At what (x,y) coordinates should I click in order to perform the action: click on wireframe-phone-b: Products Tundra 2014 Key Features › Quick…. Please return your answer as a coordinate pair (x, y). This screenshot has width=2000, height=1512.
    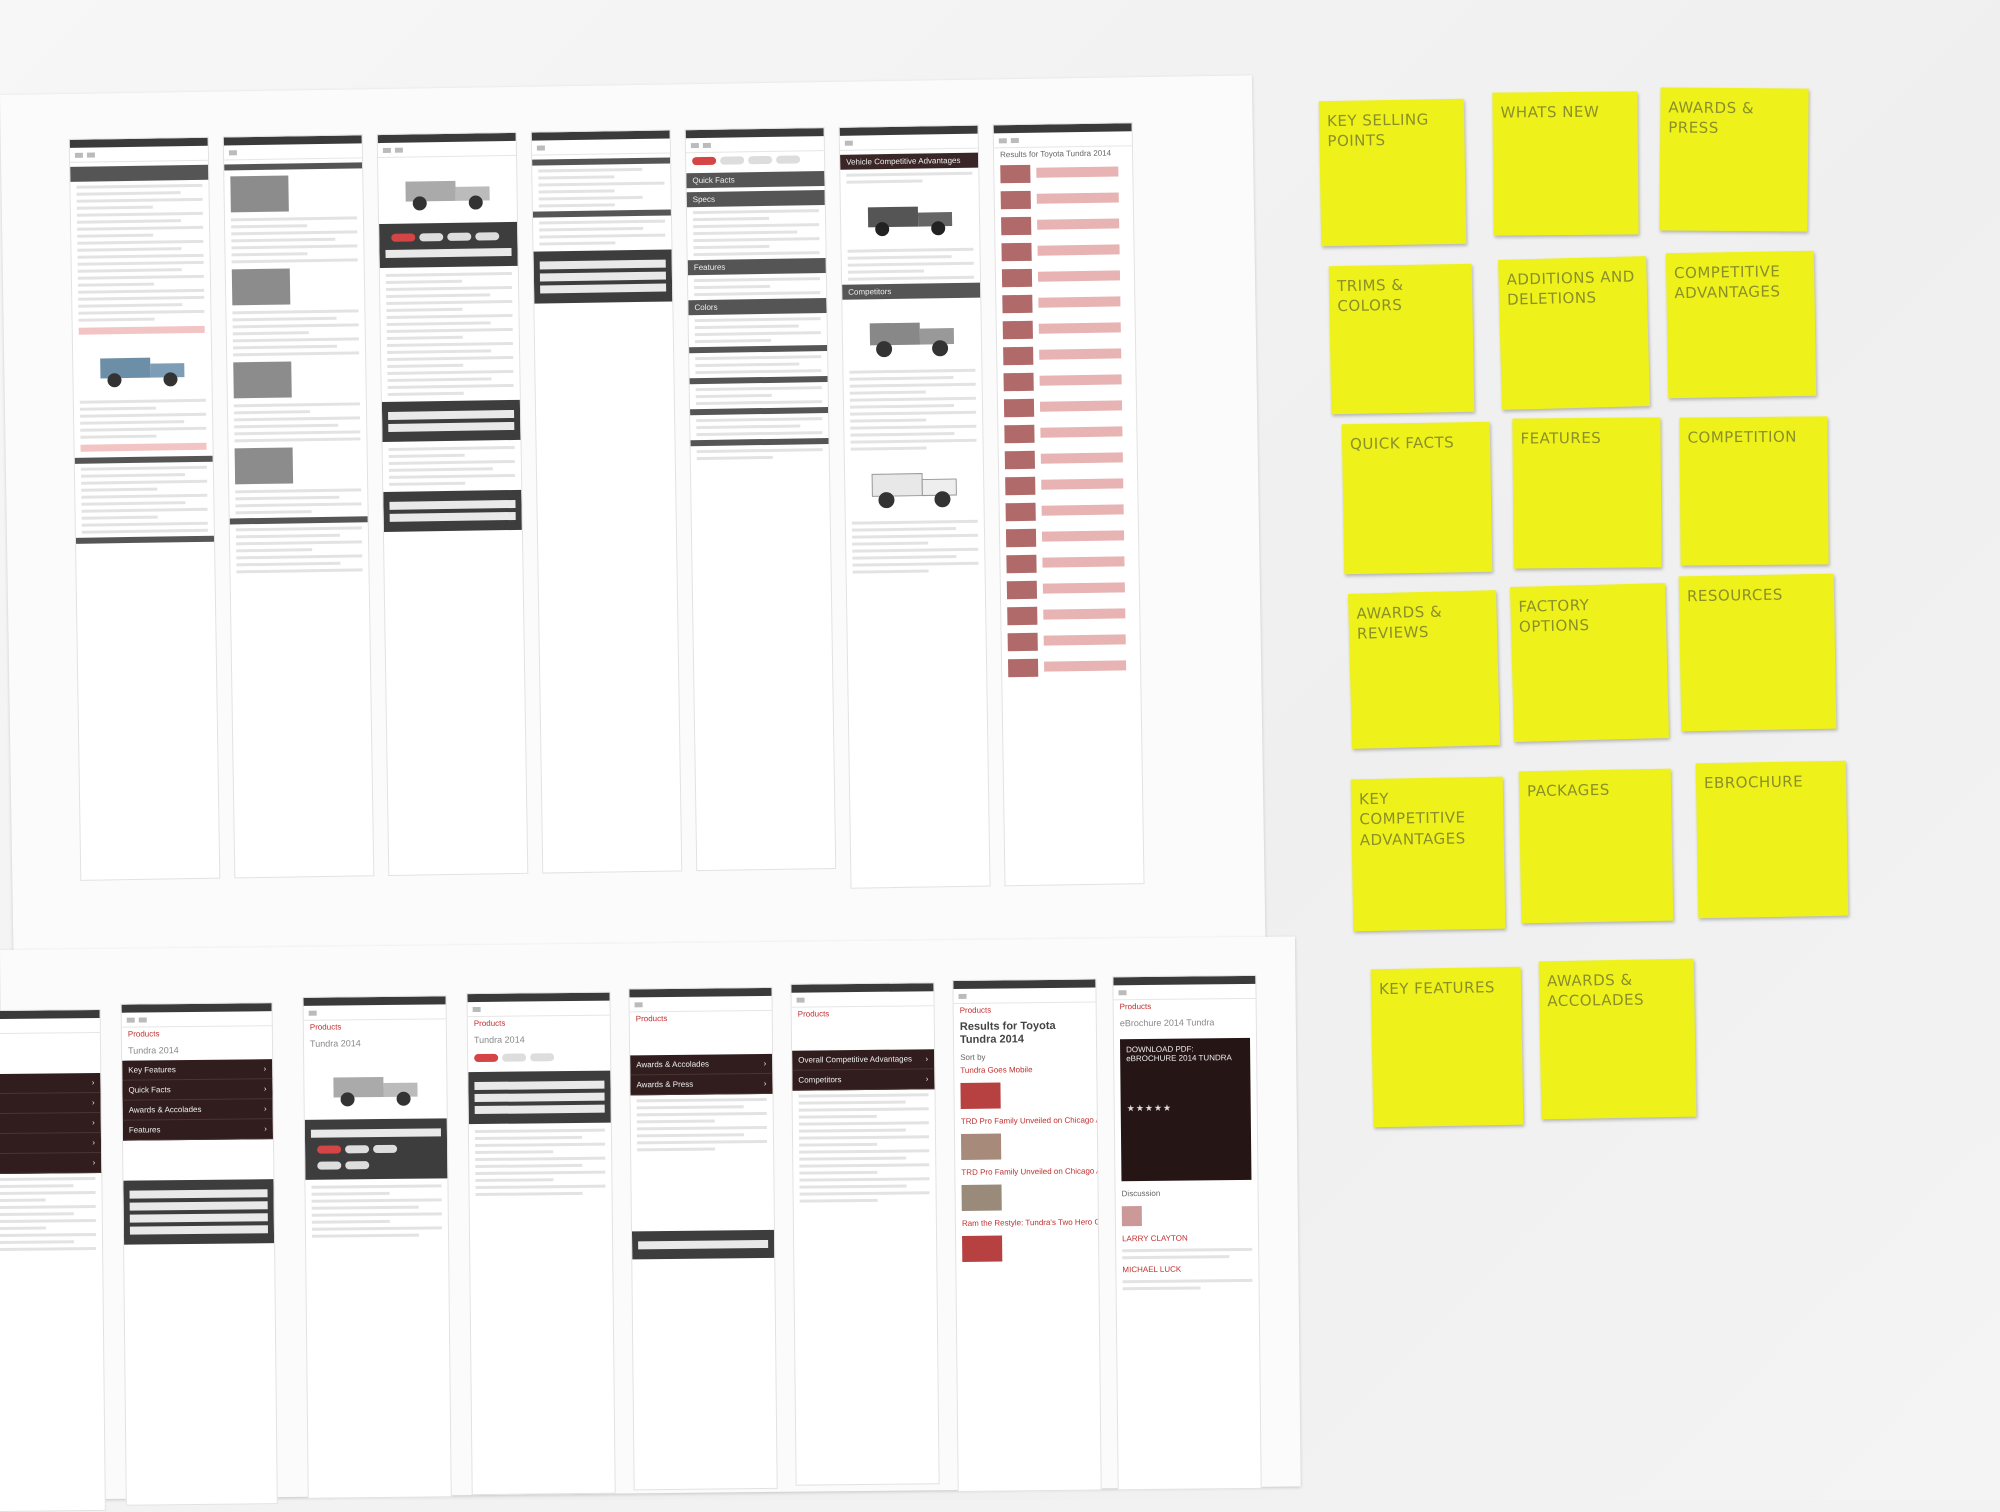
    Looking at the image, I should click on (199, 1254).